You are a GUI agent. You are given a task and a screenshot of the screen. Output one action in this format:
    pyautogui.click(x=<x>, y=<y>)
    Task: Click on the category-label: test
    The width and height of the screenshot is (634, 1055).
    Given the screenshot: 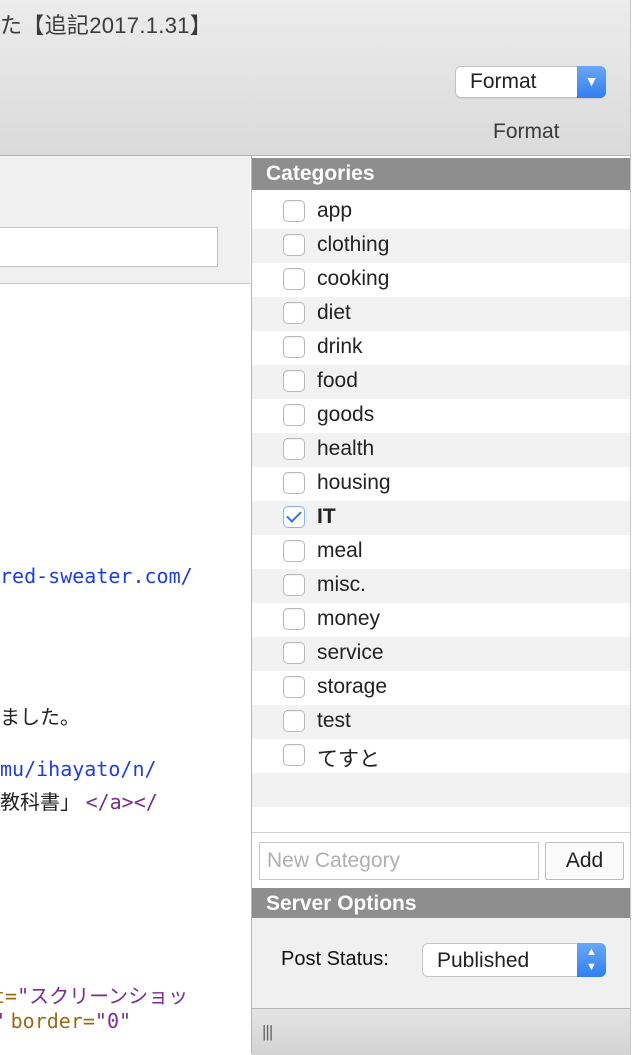 What is the action you would take?
    pyautogui.click(x=334, y=720)
    